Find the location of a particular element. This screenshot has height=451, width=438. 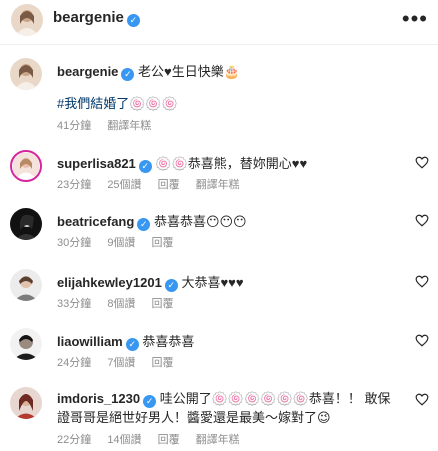

comment-time: 33分鐘 is located at coordinates (74, 304).